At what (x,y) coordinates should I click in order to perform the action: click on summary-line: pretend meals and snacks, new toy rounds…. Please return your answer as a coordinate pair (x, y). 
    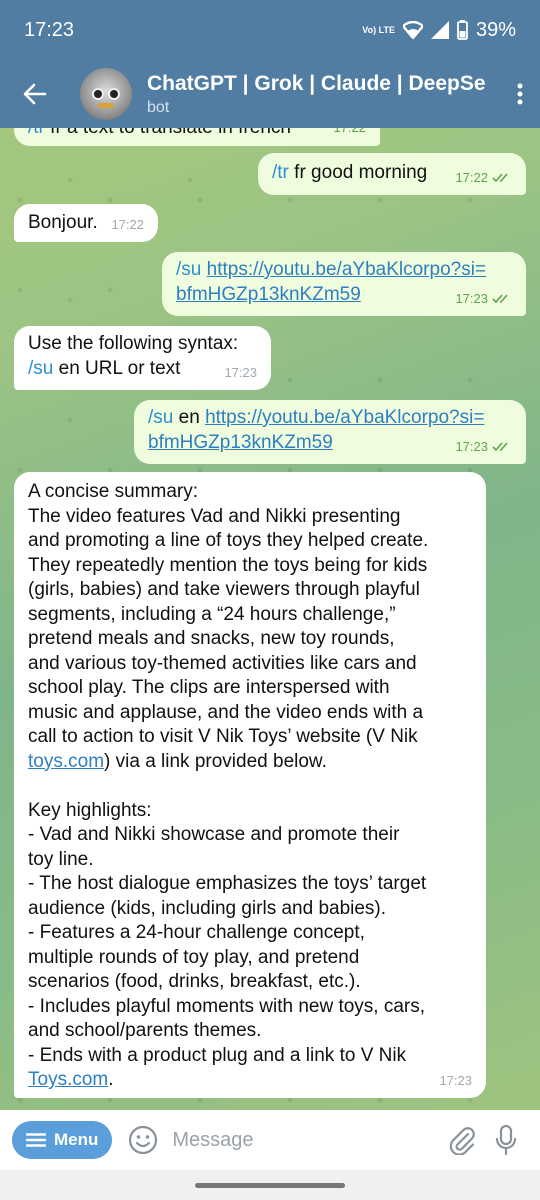
    Looking at the image, I should click on (211, 638).